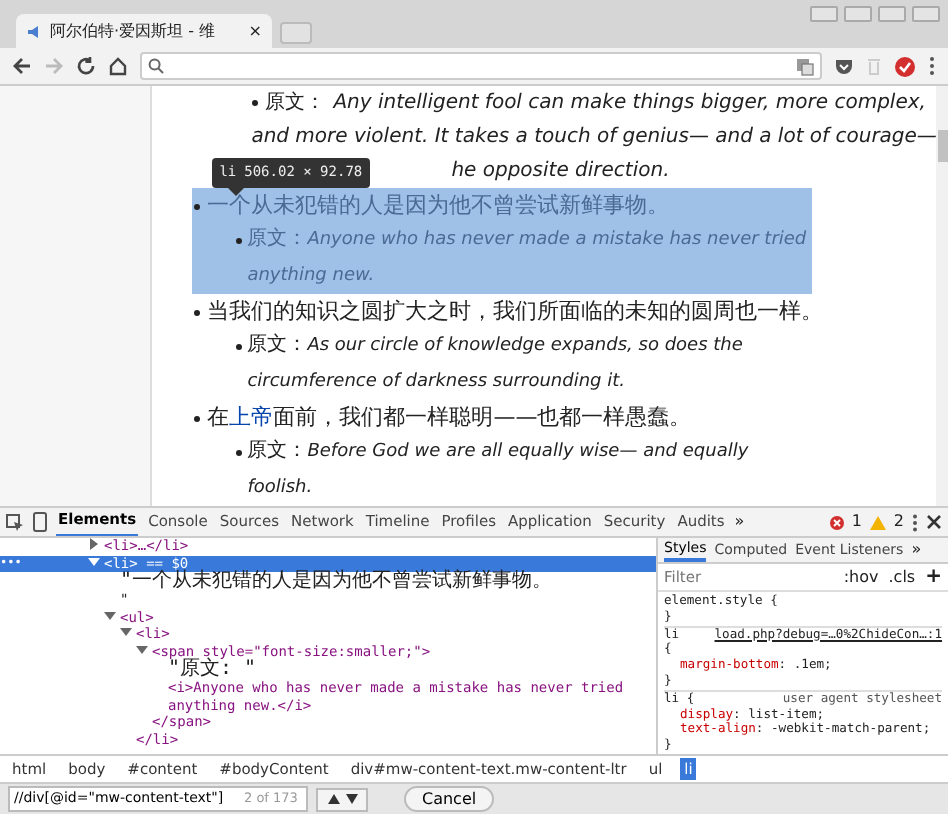 This screenshot has width=948, height=818. What do you see at coordinates (255, 31) in the screenshot?
I see `close-icon: ×` at bounding box center [255, 31].